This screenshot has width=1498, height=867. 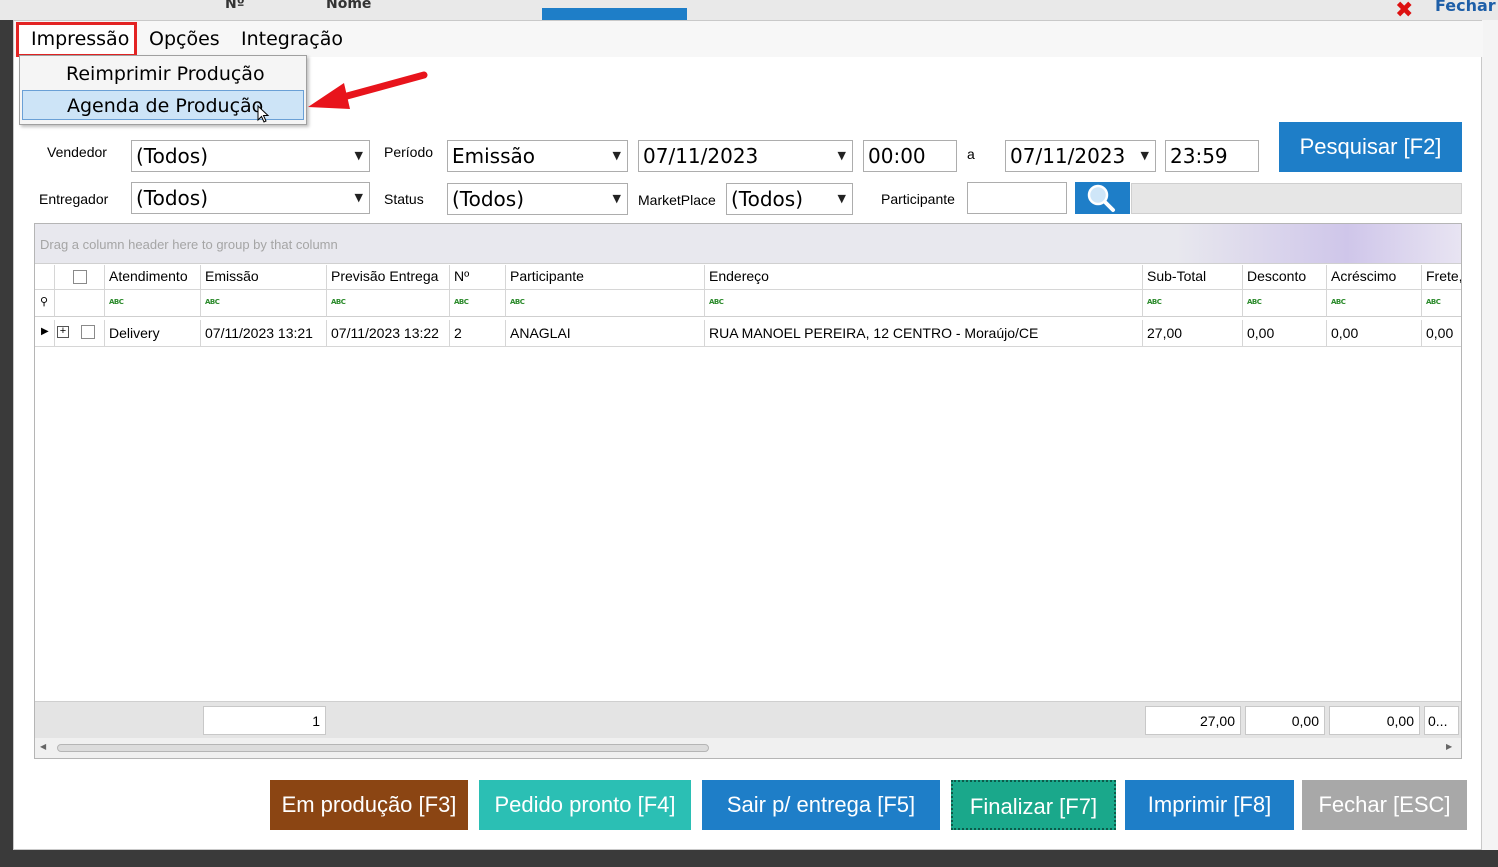 What do you see at coordinates (264, 277) in the screenshot?
I see `column-header-emissao: Emissão` at bounding box center [264, 277].